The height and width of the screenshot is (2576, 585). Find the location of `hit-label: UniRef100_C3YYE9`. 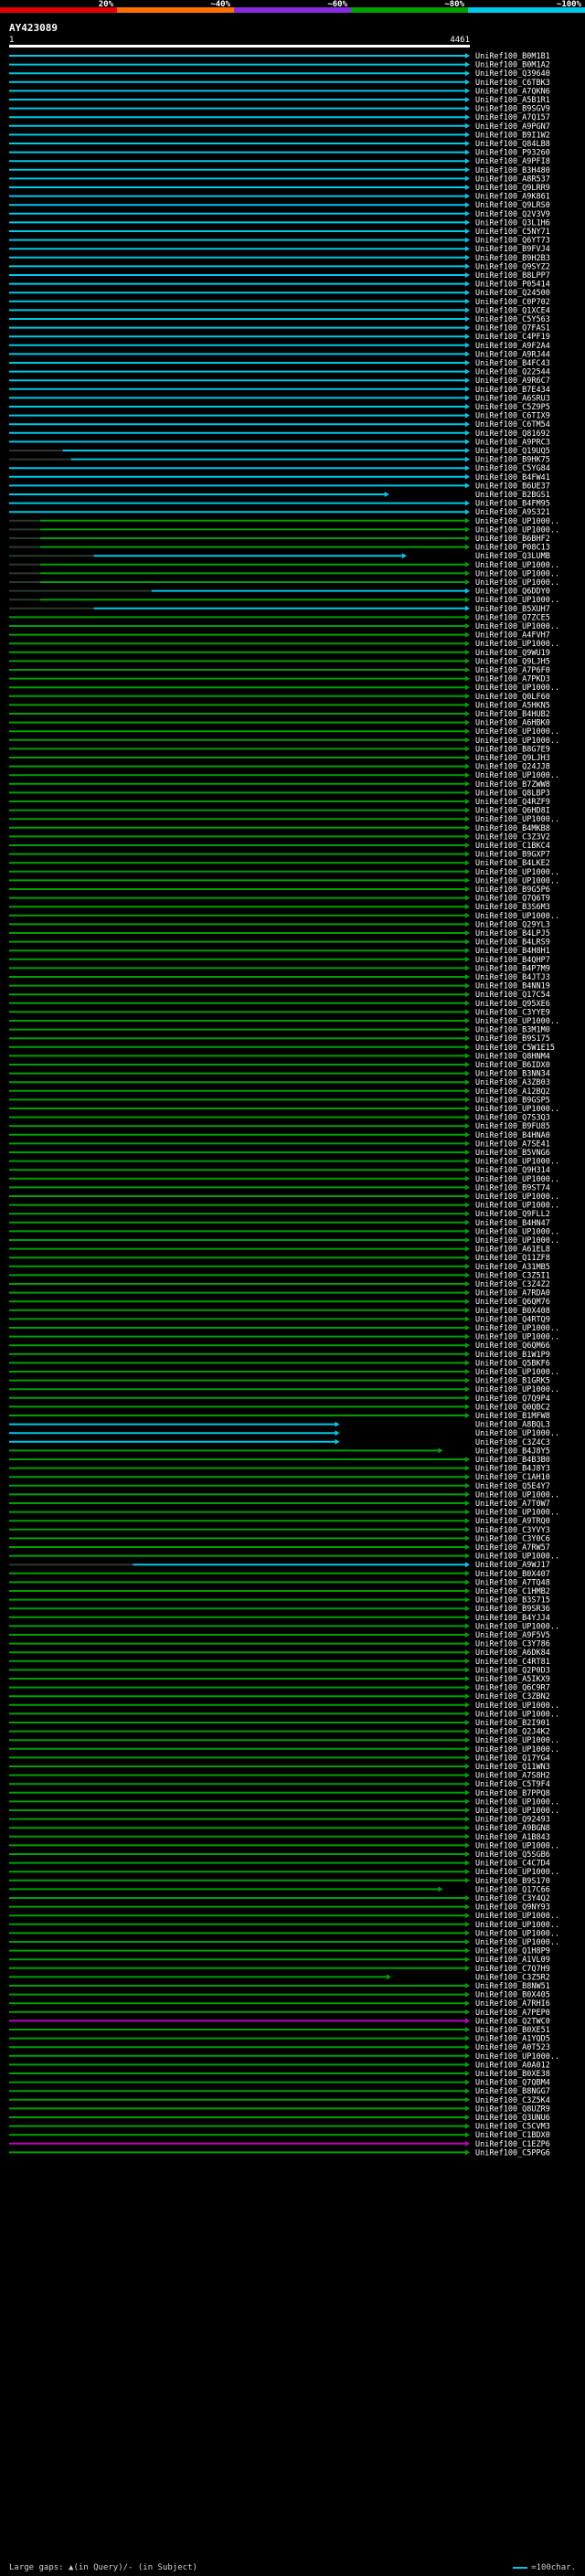

hit-label: UniRef100_C3YYE9 is located at coordinates (512, 1012).